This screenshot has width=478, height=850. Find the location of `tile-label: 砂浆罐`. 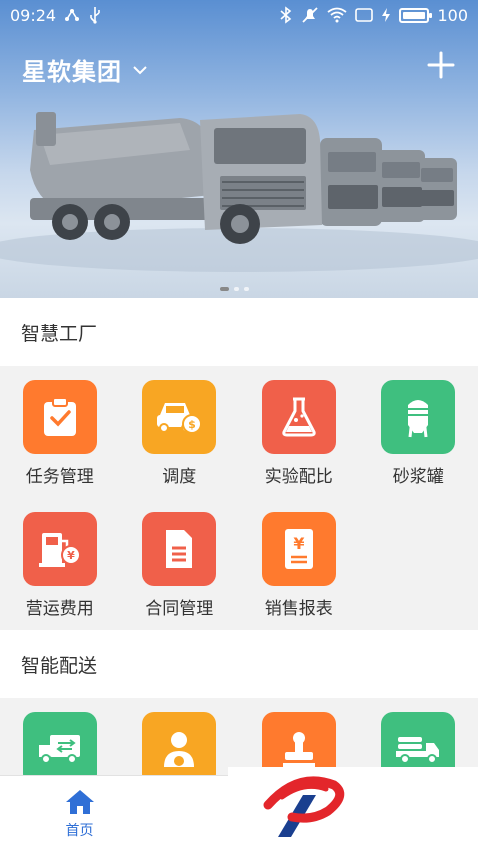

tile-label: 砂浆罐 is located at coordinates (418, 477).